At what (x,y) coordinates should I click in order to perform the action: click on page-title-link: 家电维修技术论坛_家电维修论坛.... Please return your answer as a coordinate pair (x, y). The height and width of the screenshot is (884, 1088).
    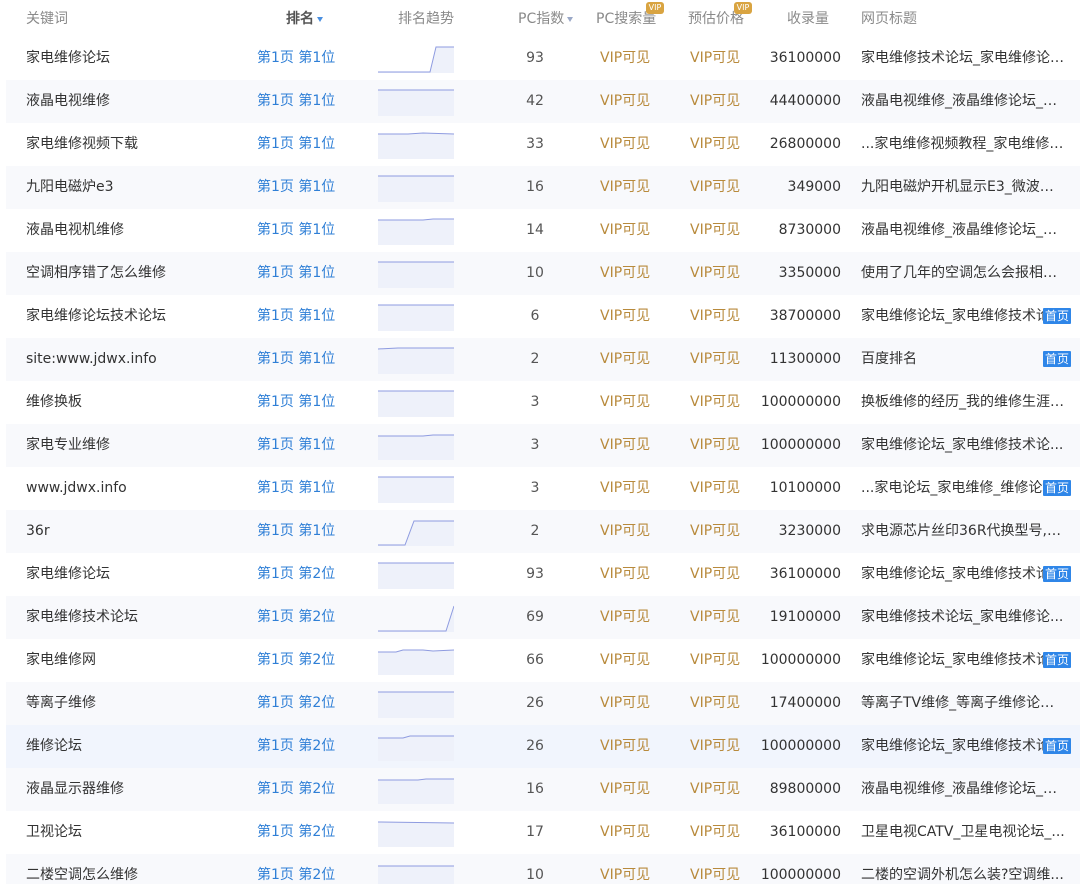
    Looking at the image, I should click on (963, 58).